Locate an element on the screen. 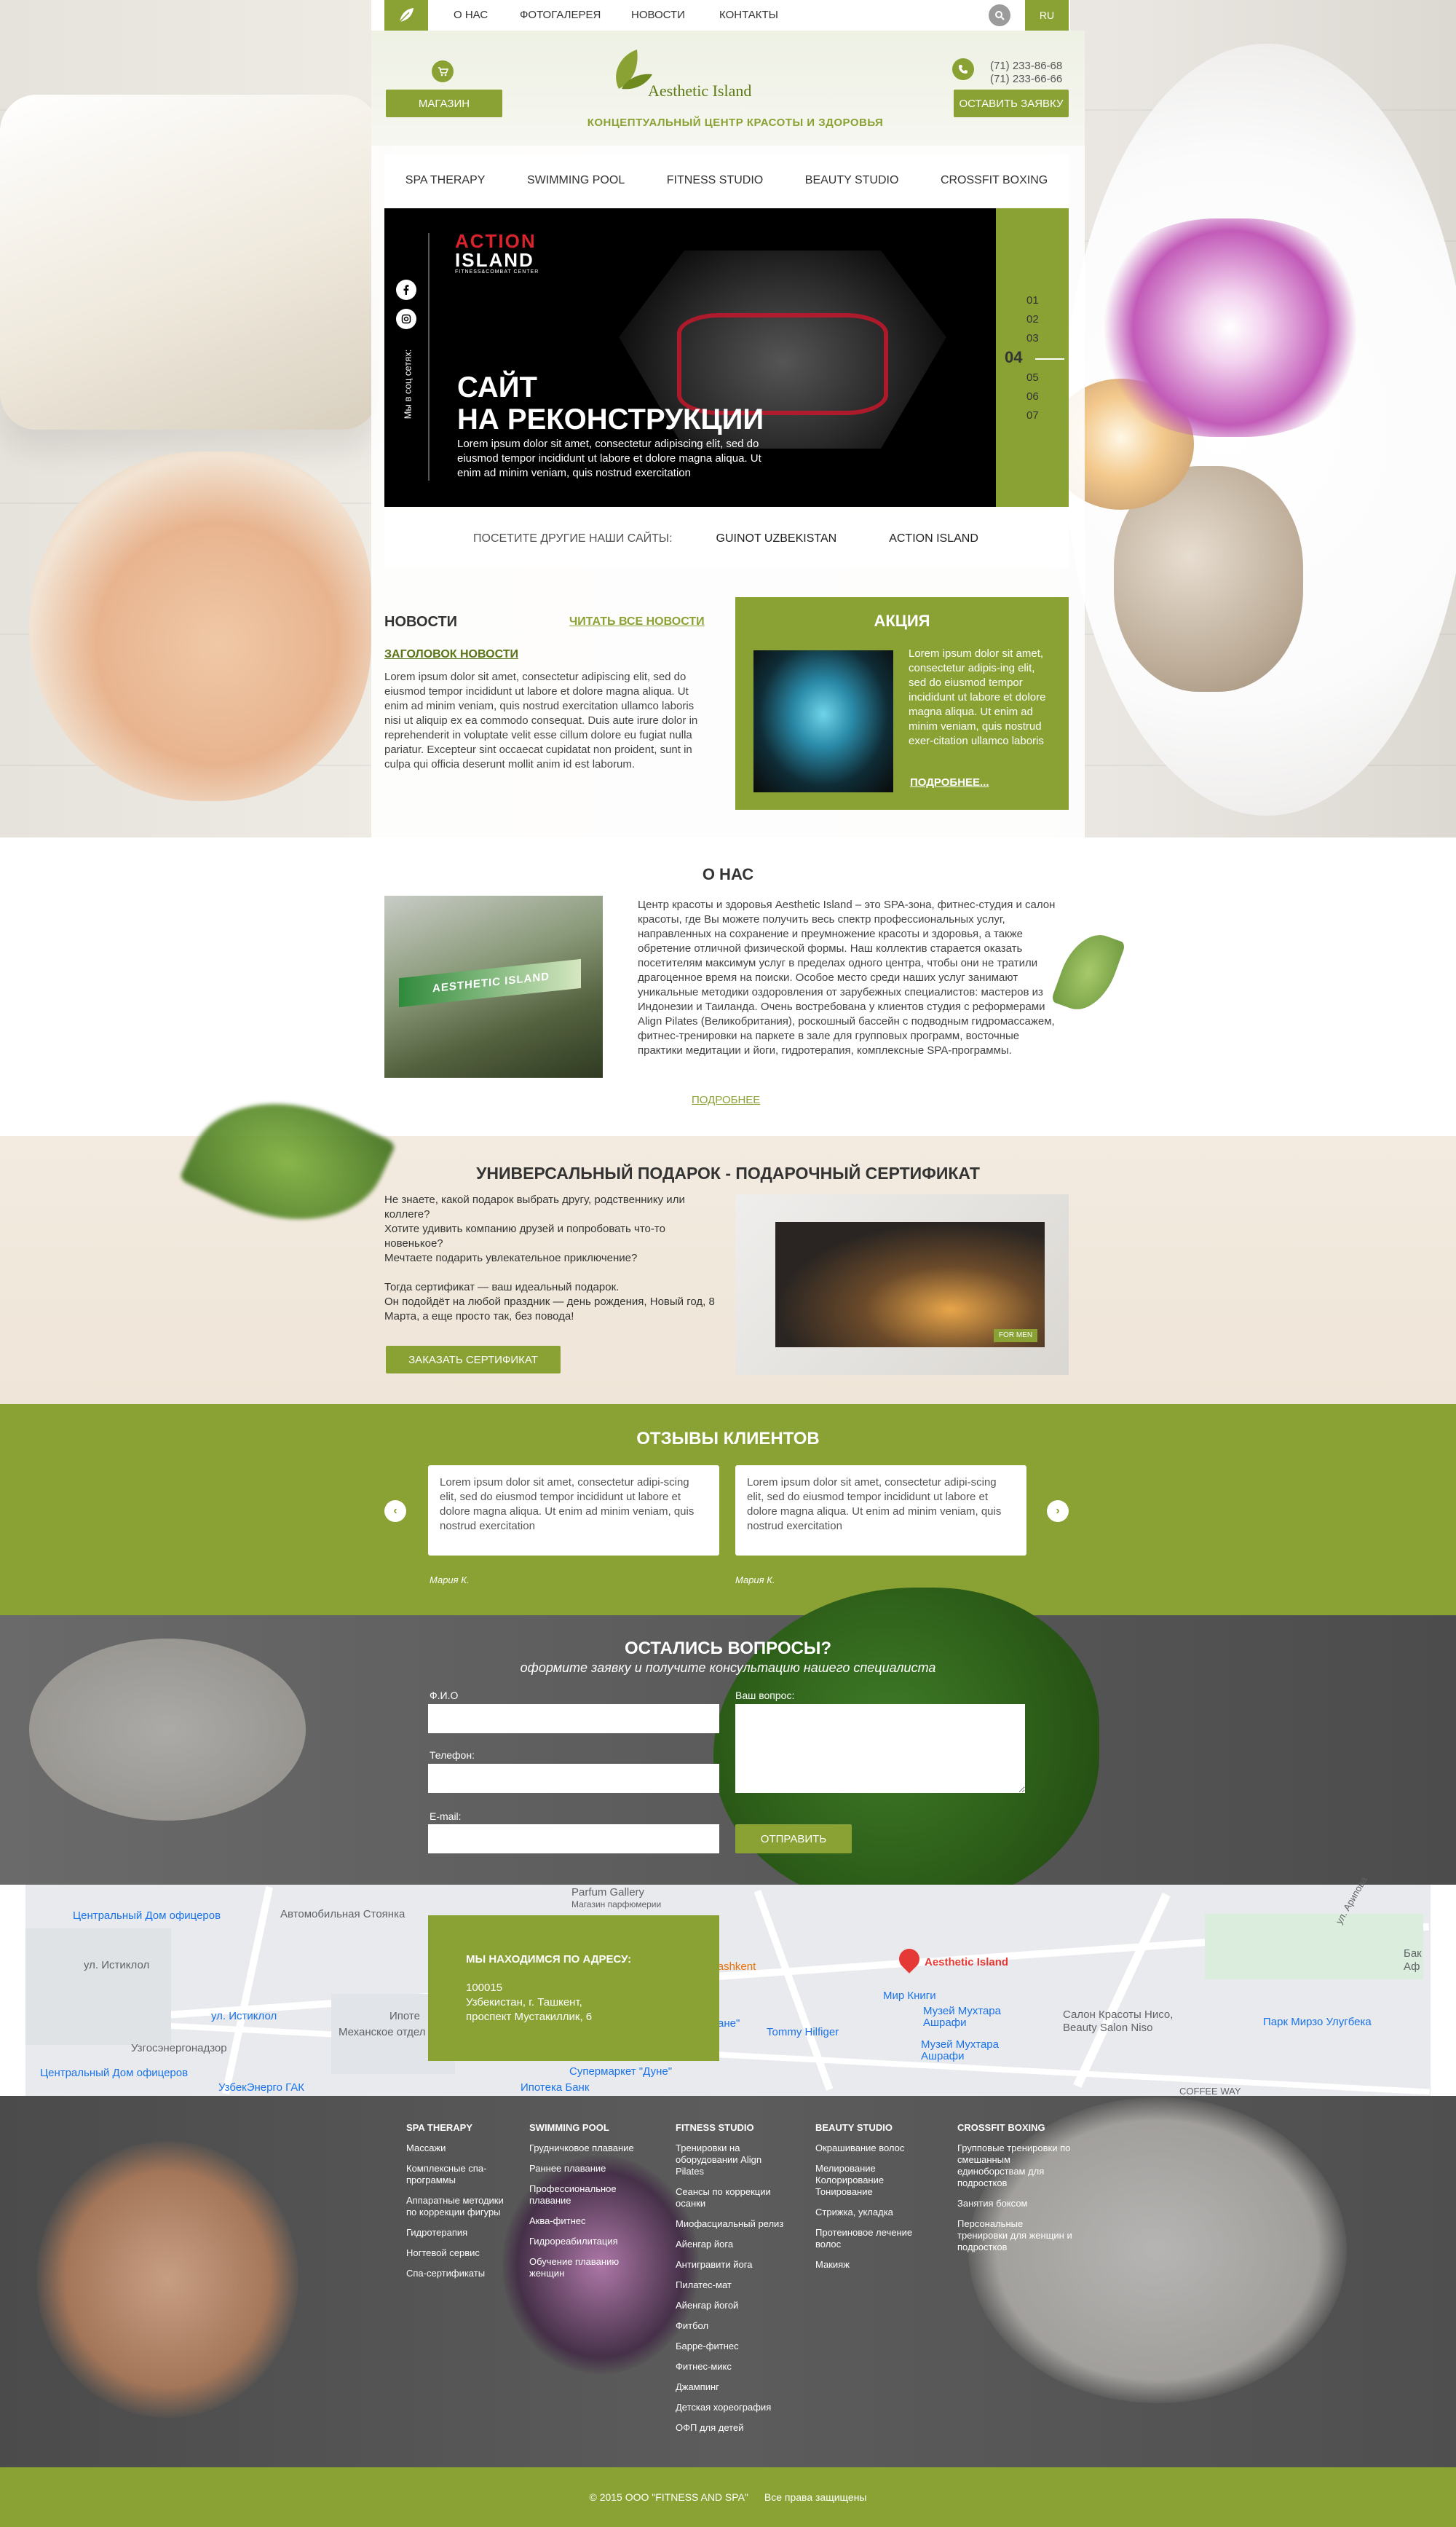 The height and width of the screenshot is (2527, 1456). slide-dot-7: 07 is located at coordinates (1032, 415).